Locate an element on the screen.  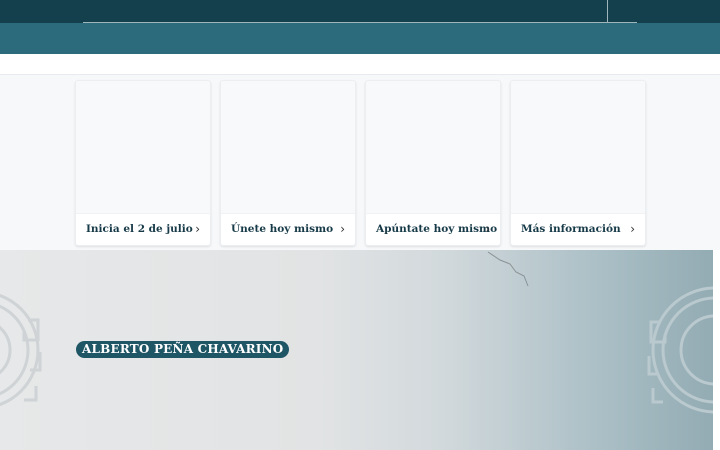
card-footer: Más información › is located at coordinates (578, 229).